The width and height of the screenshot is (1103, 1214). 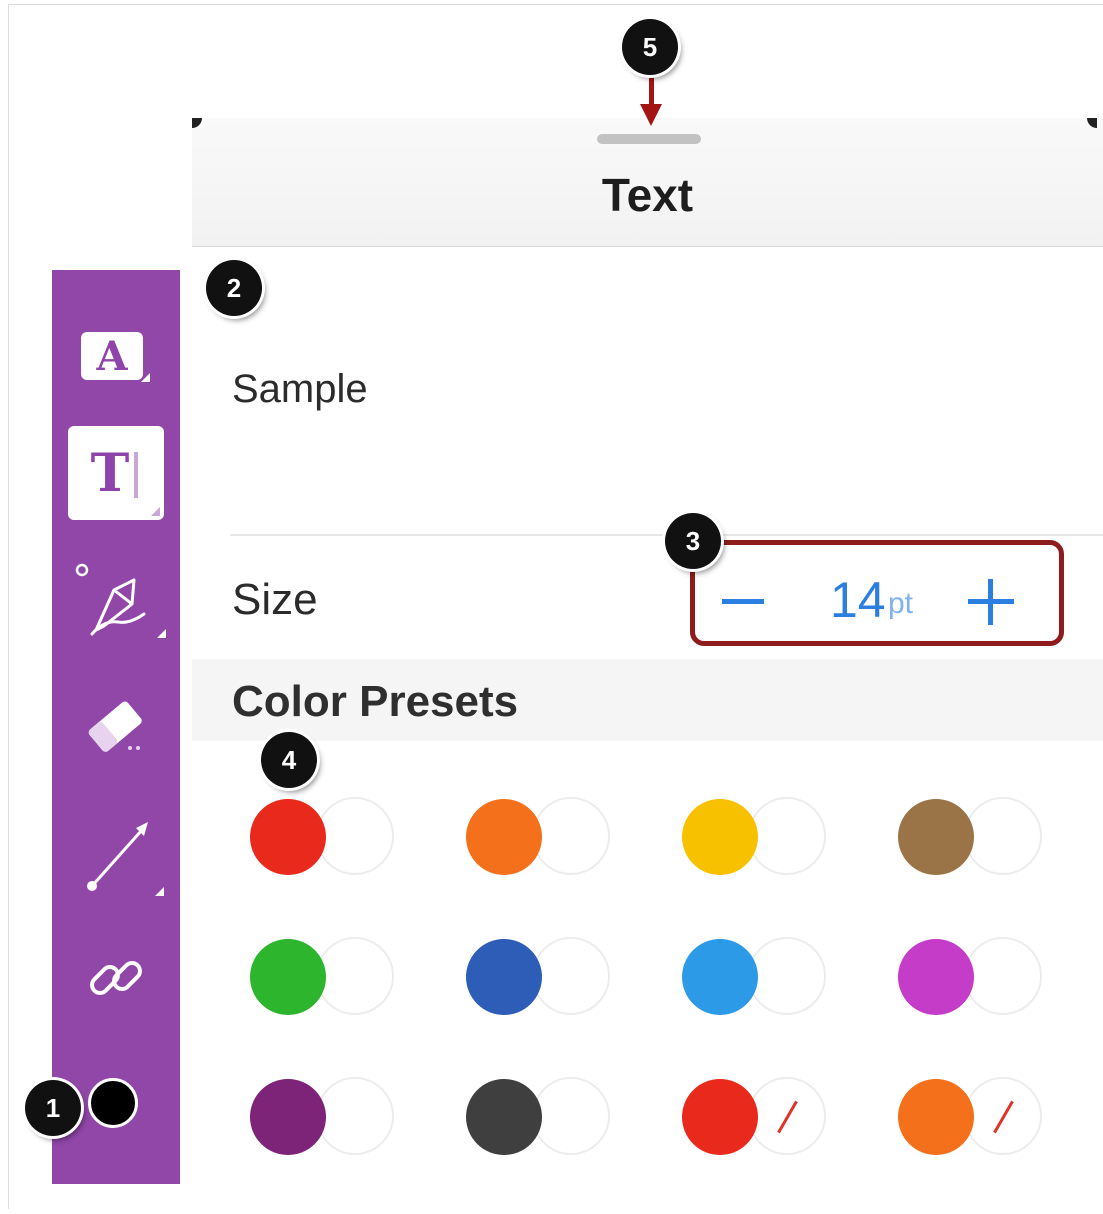 I want to click on drag-handle, so click(x=649, y=139).